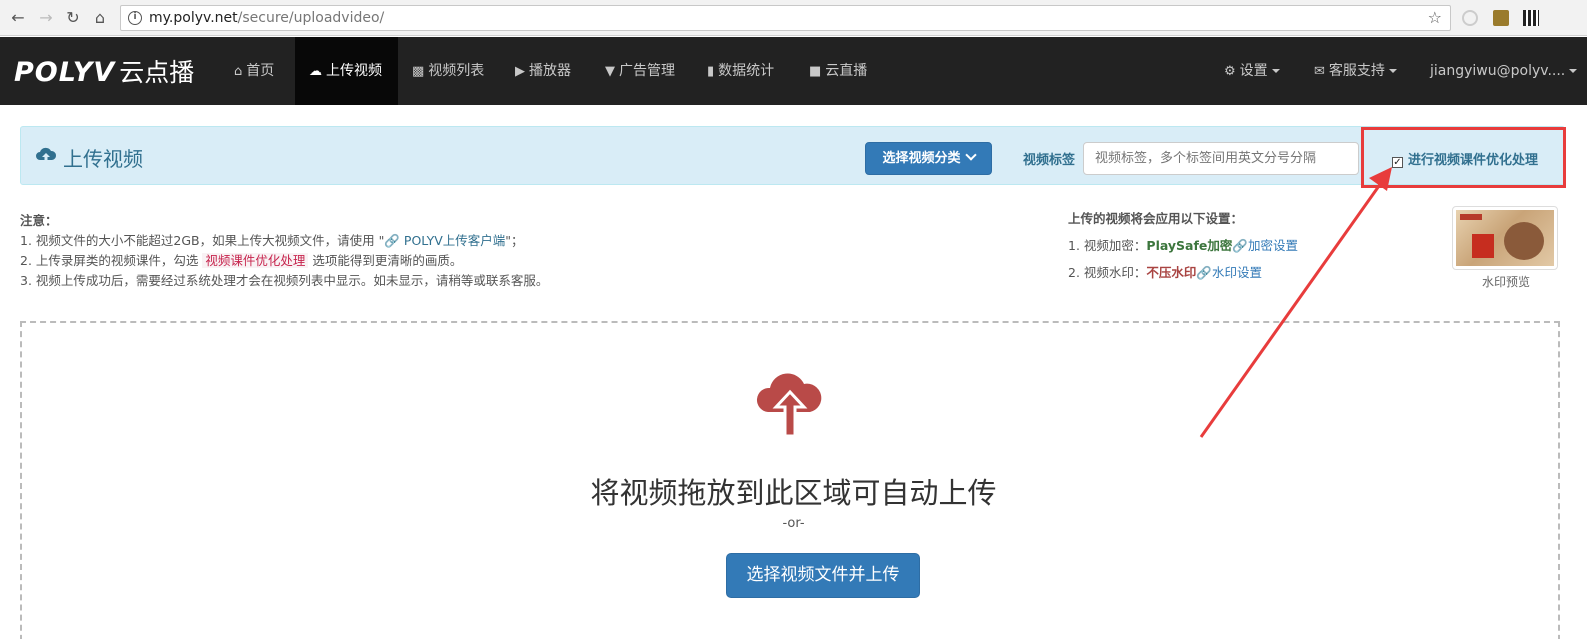 Image resolution: width=1587 pixels, height=639 pixels. Describe the element at coordinates (238, 71) in the screenshot. I see `home-icon: ⌂` at that location.